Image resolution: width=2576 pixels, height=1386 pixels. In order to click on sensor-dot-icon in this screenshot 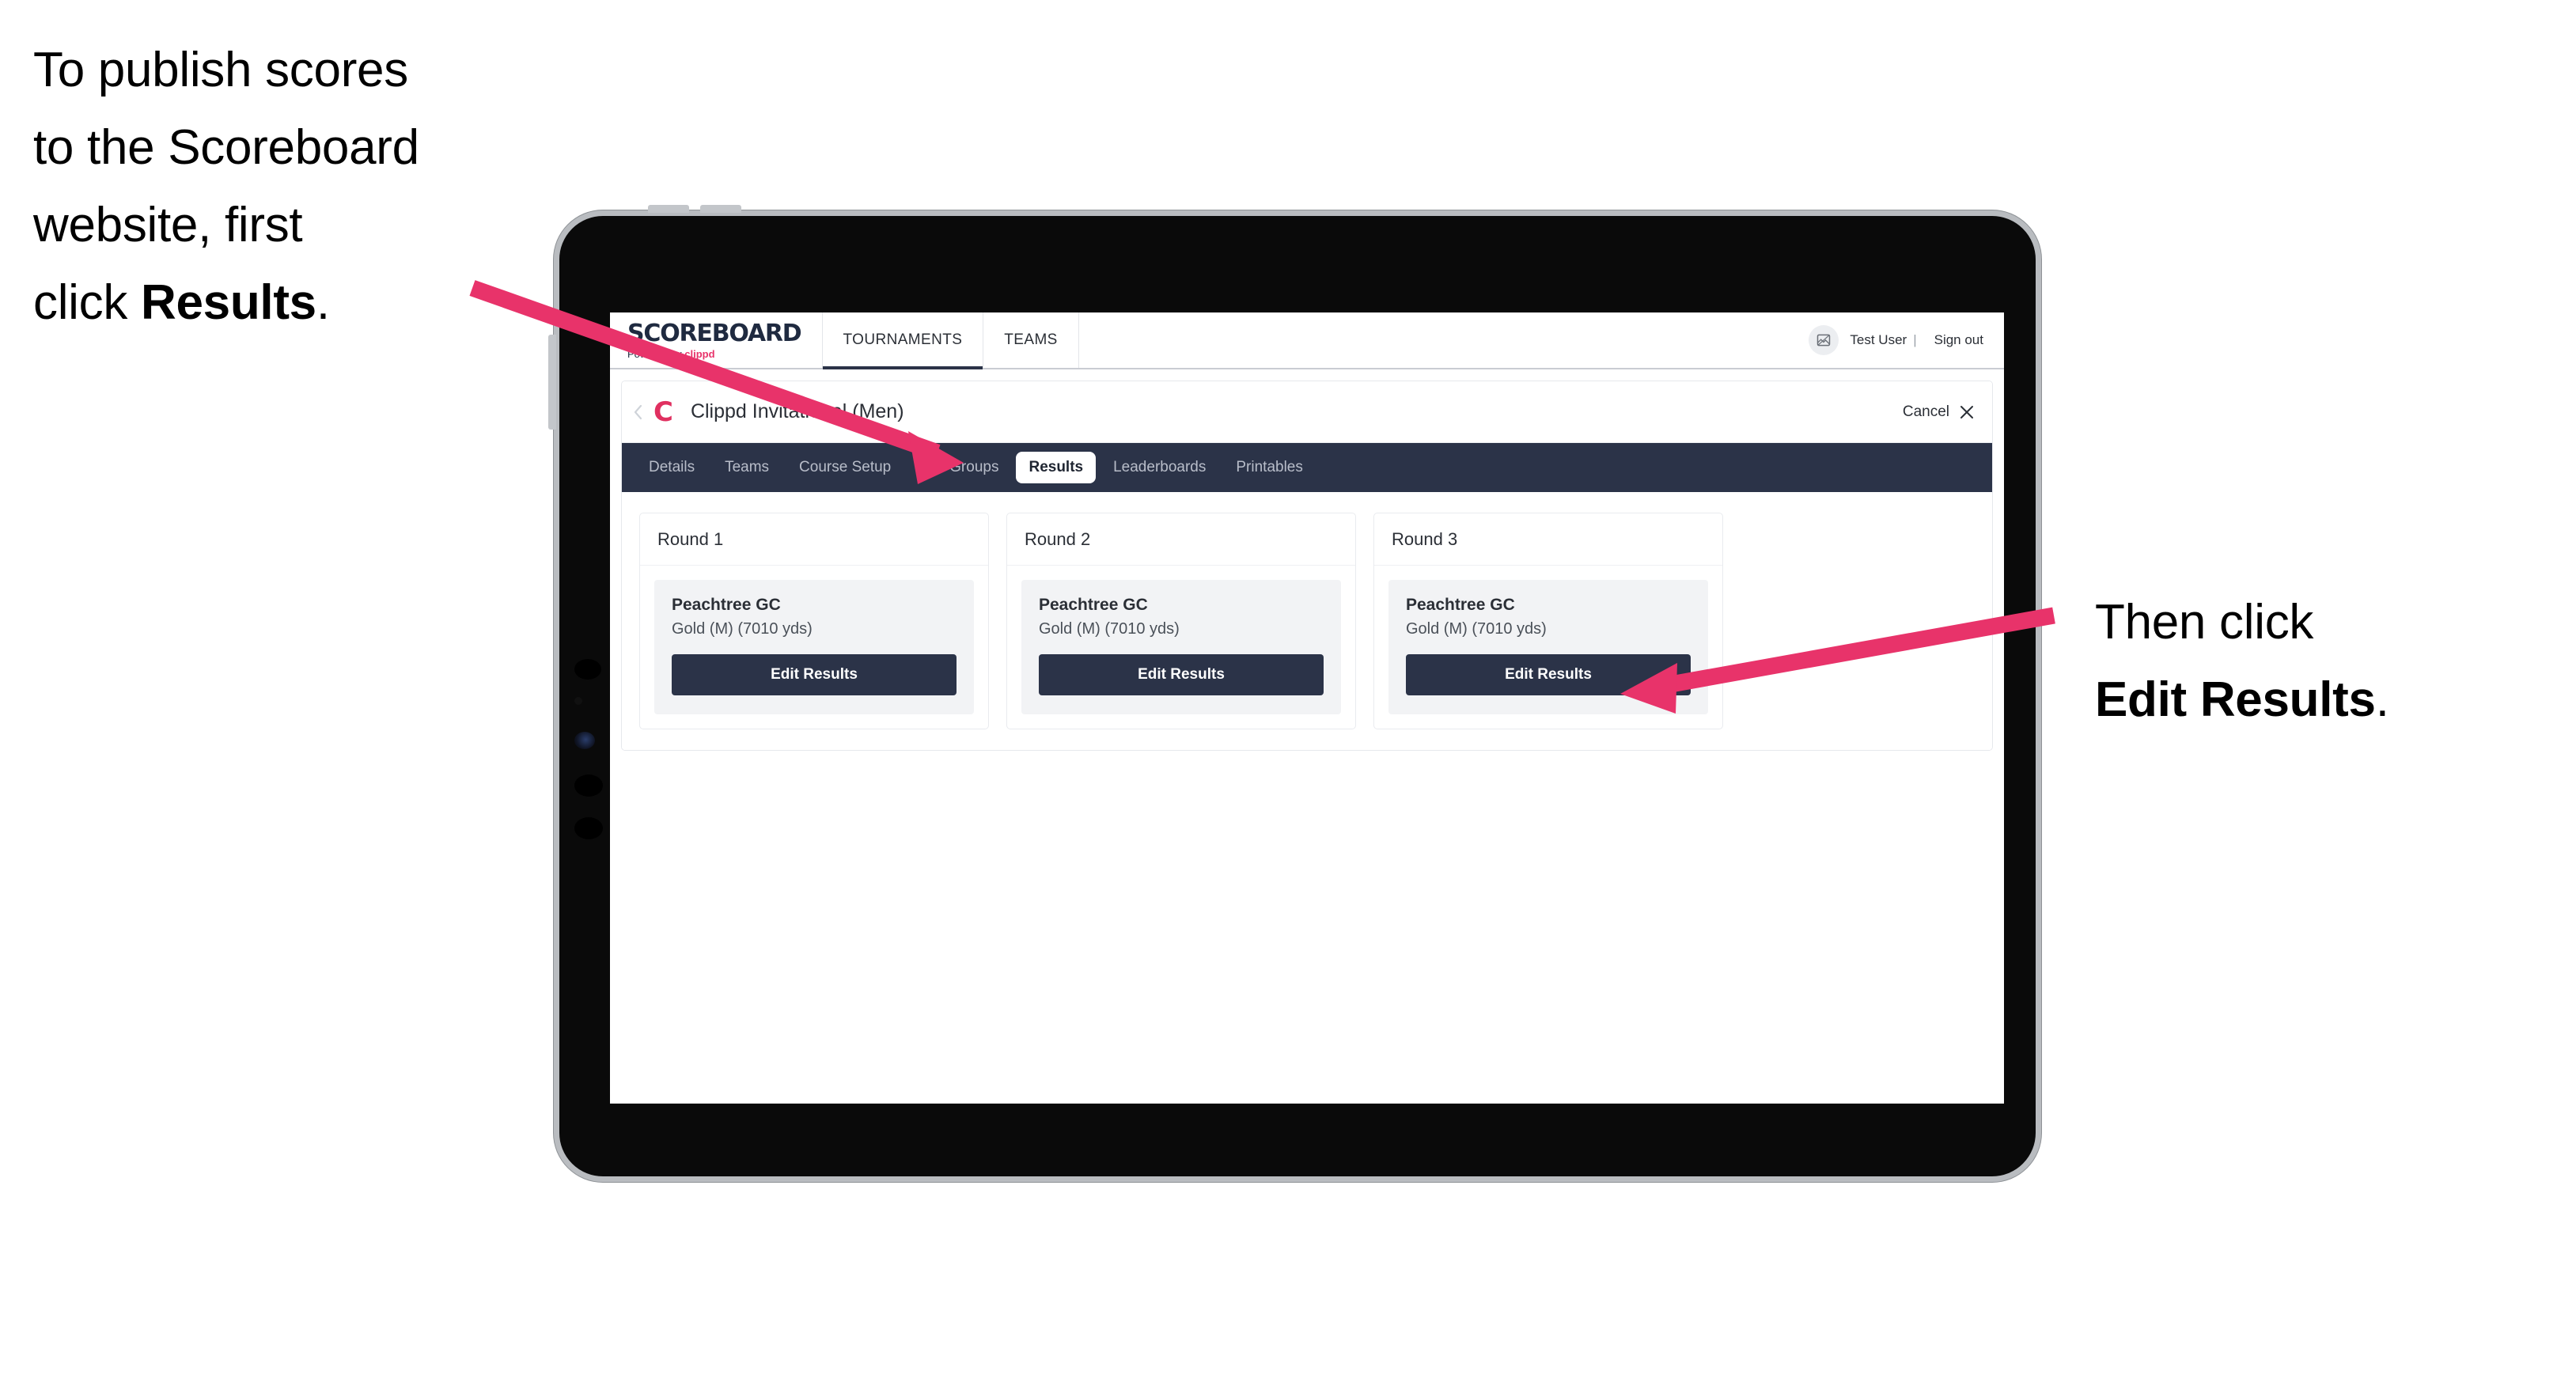, I will do `click(587, 670)`.